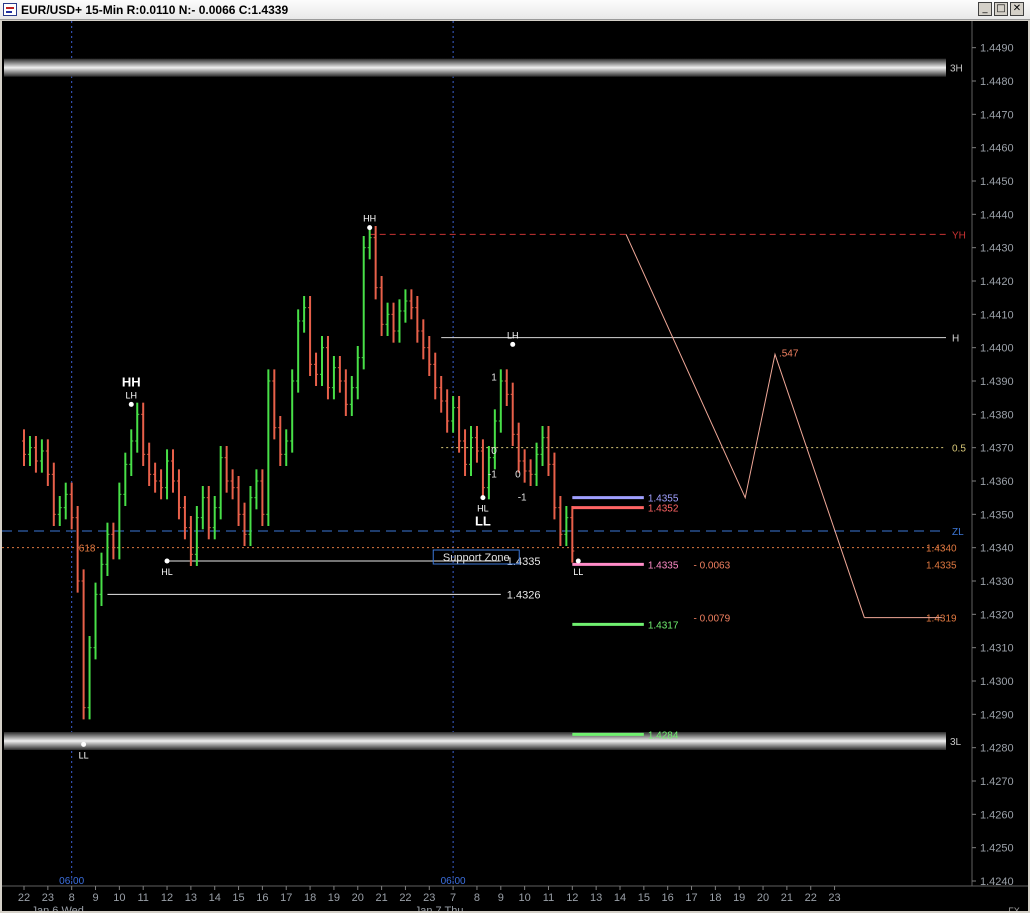 This screenshot has width=1030, height=913. What do you see at coordinates (997, 215) in the screenshot?
I see `price-axis-tick-label: 1.4440` at bounding box center [997, 215].